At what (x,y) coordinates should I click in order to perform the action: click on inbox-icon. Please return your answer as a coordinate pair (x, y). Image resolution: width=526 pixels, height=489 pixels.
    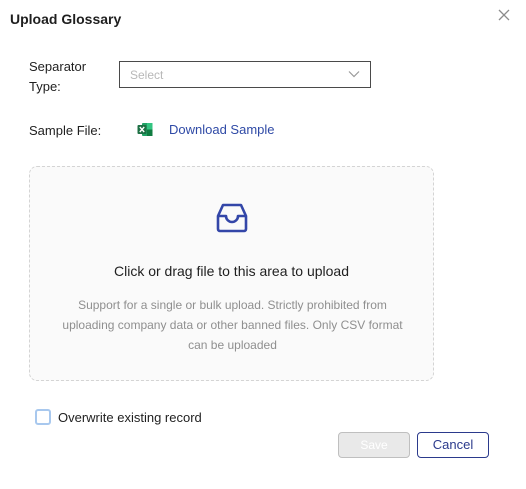
    Looking at the image, I should click on (232, 218).